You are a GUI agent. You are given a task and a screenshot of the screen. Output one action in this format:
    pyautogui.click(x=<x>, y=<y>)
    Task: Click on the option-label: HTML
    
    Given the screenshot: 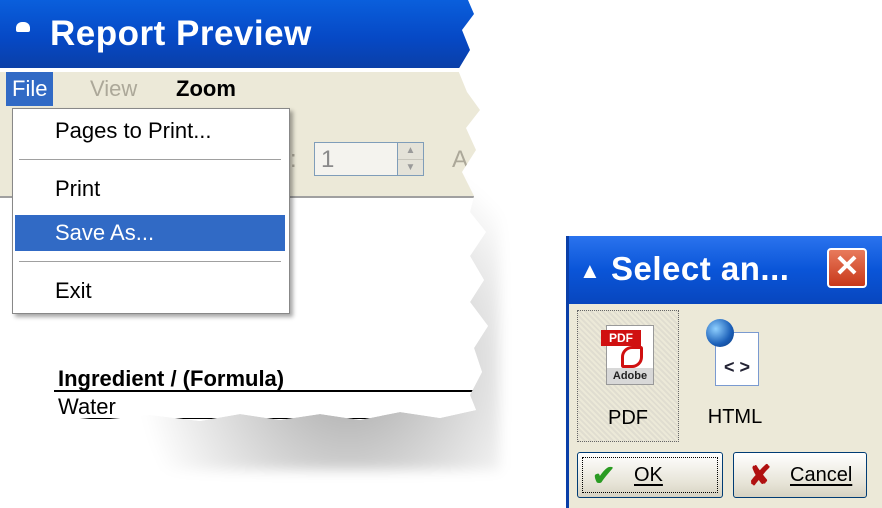 What is the action you would take?
    pyautogui.click(x=735, y=417)
    